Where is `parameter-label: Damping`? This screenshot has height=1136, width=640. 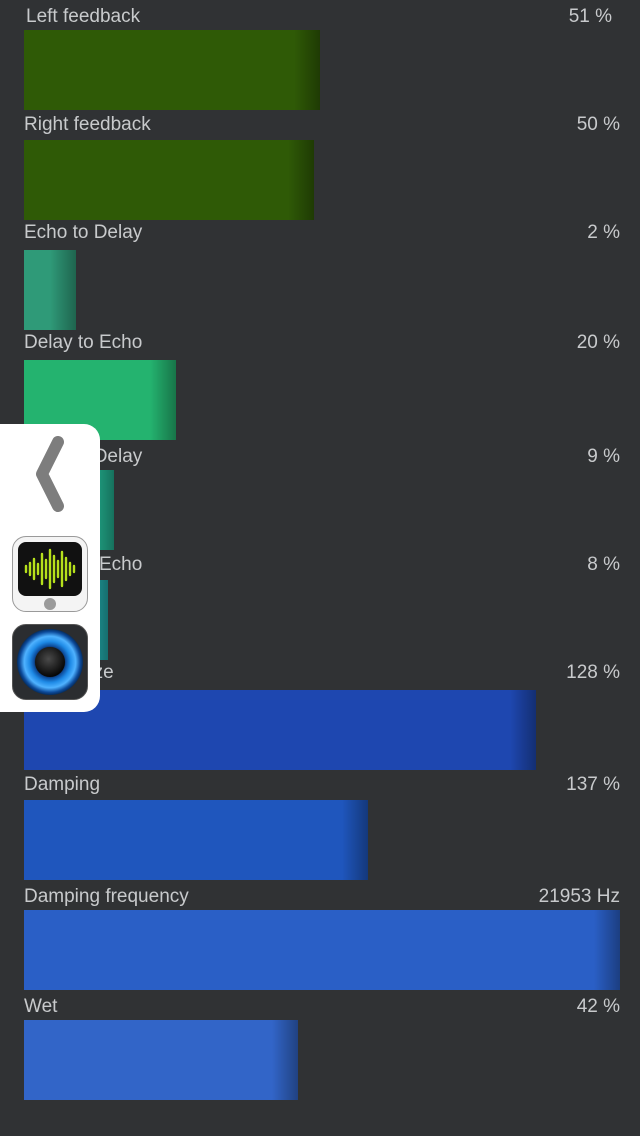
parameter-label: Damping is located at coordinates (62, 784).